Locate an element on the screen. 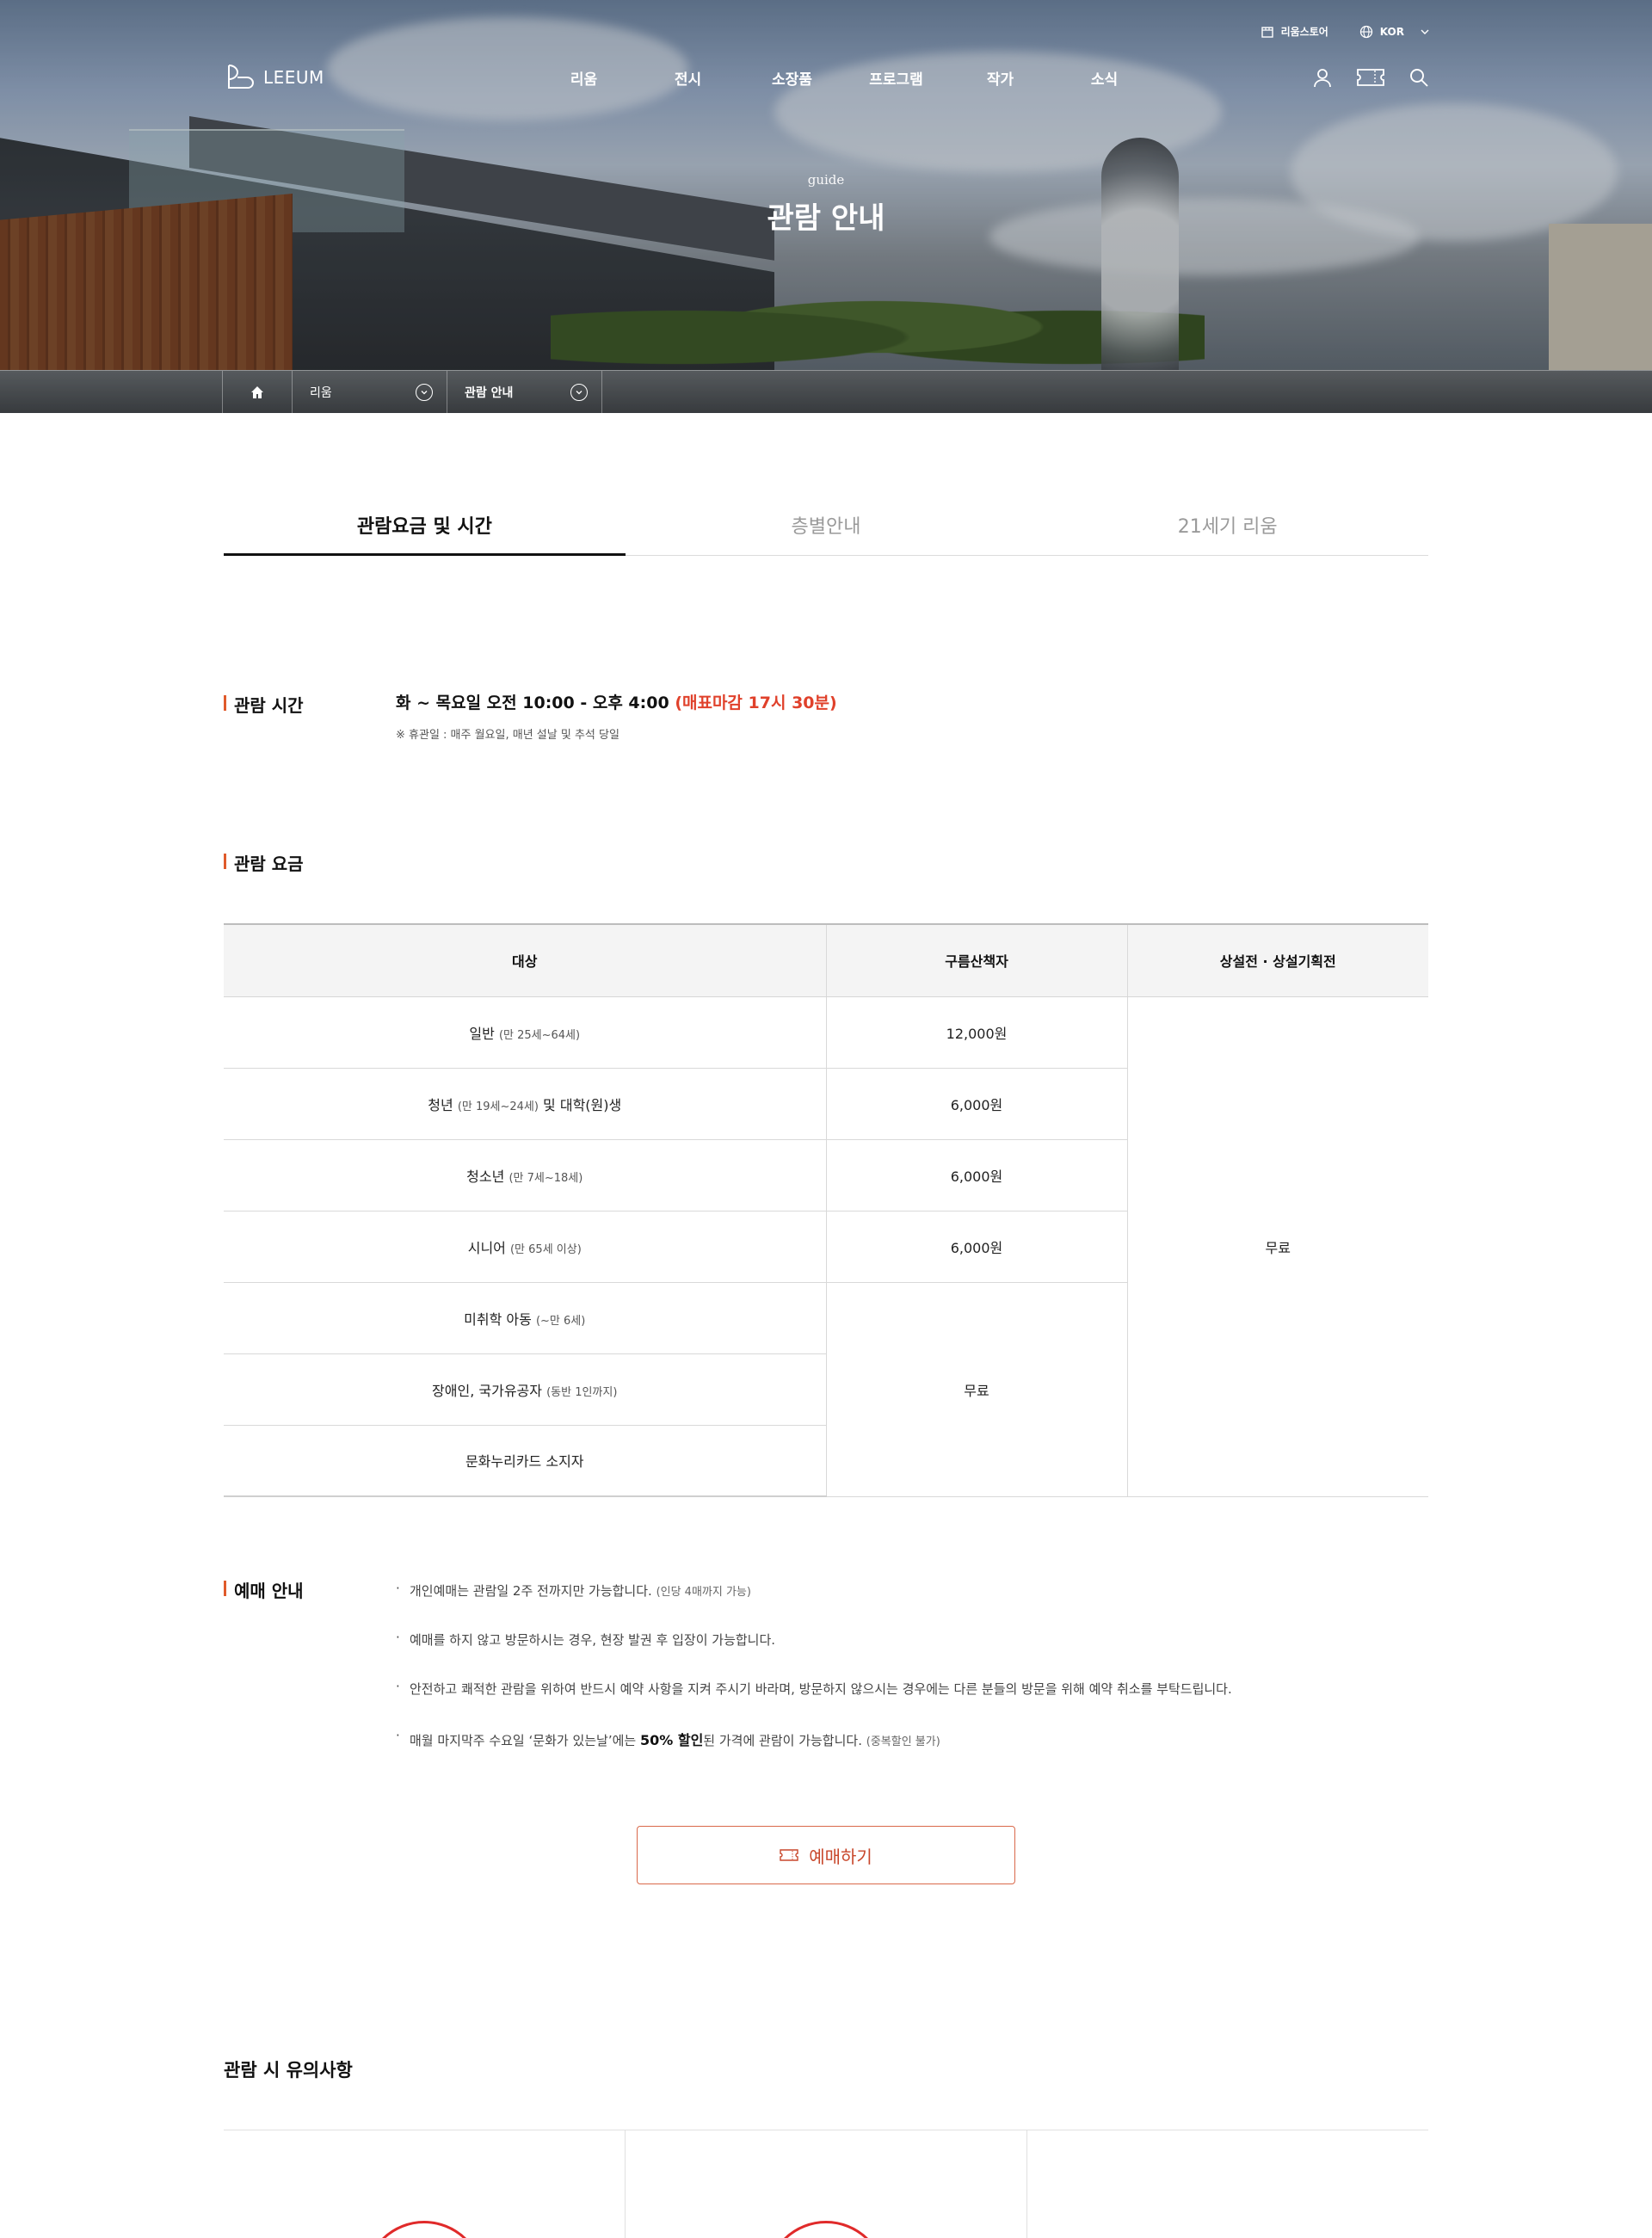 Image resolution: width=1652 pixels, height=2238 pixels. target-cell: 청년 (만 19세~24세) 및 대학(원)생 is located at coordinates (525, 1104).